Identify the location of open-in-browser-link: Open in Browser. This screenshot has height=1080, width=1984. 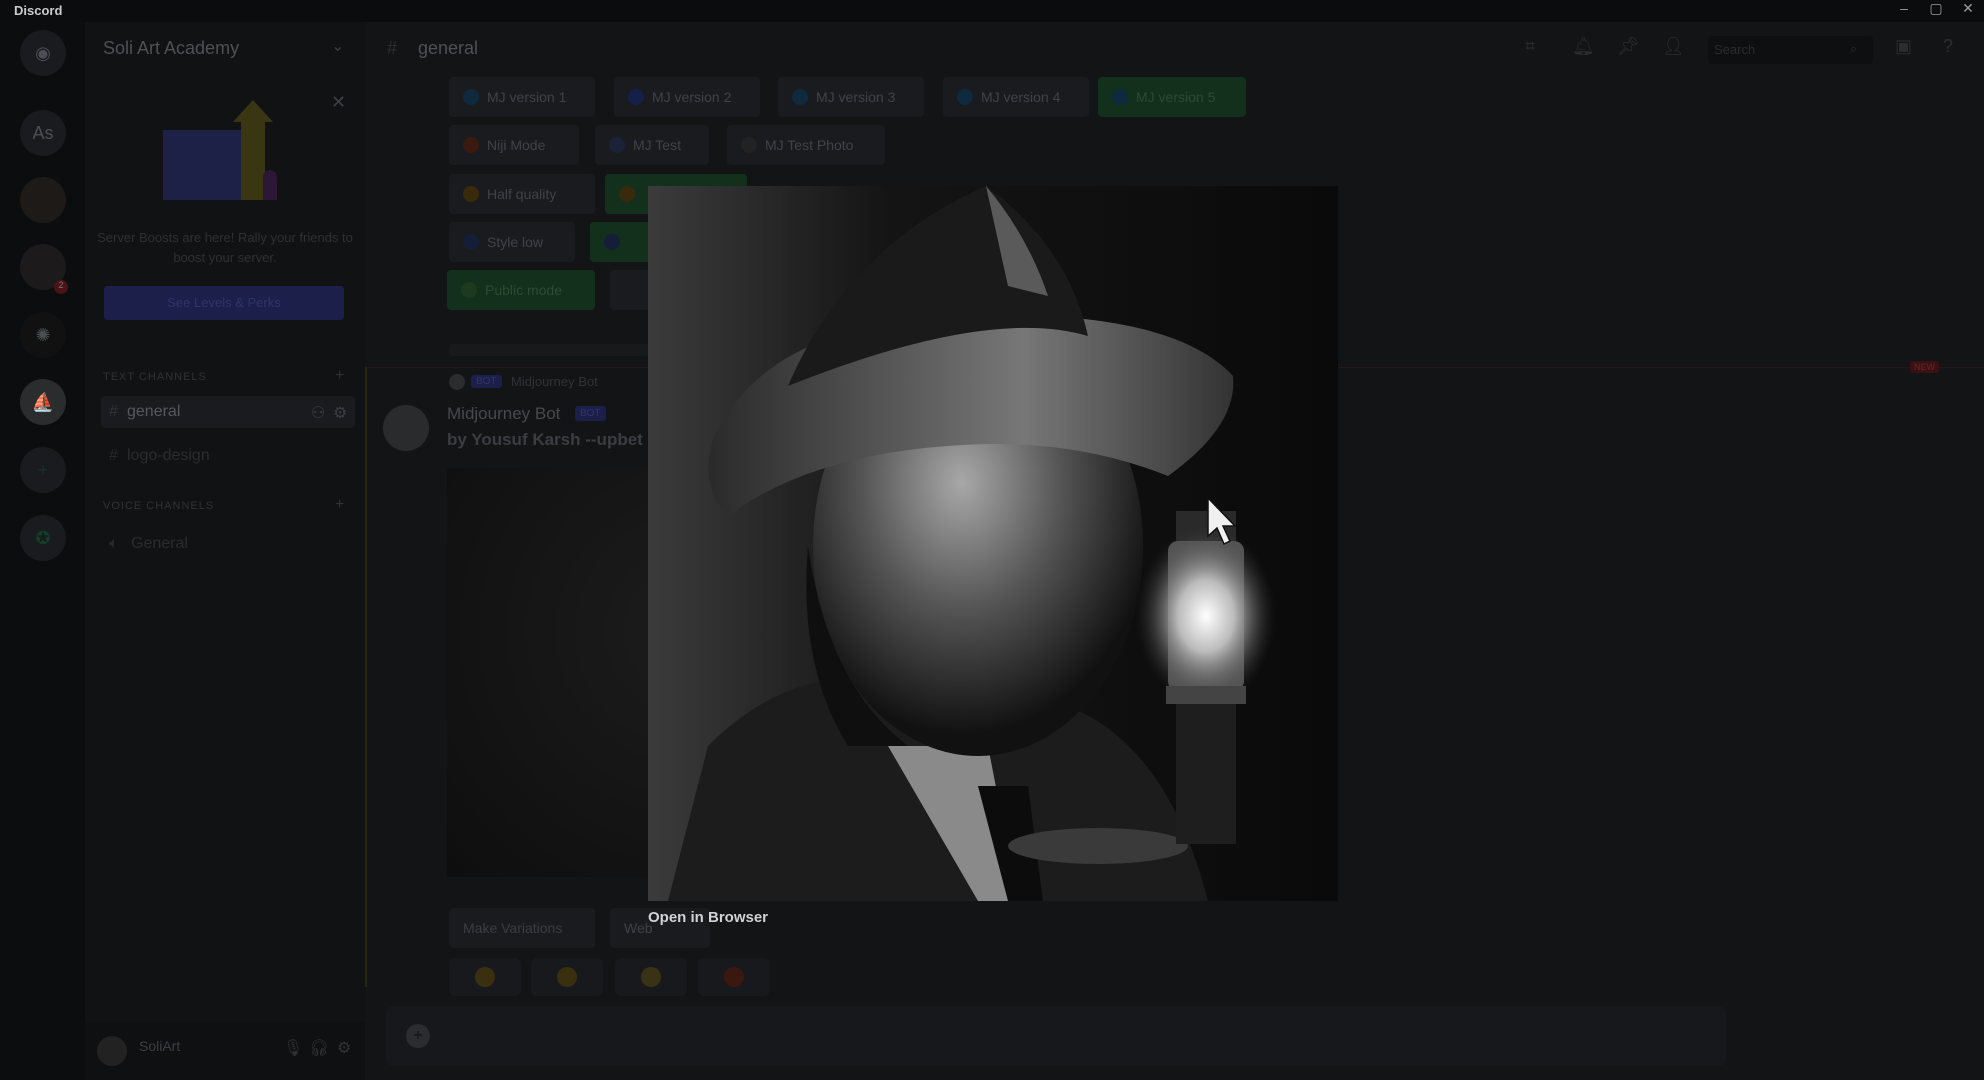
(708, 917).